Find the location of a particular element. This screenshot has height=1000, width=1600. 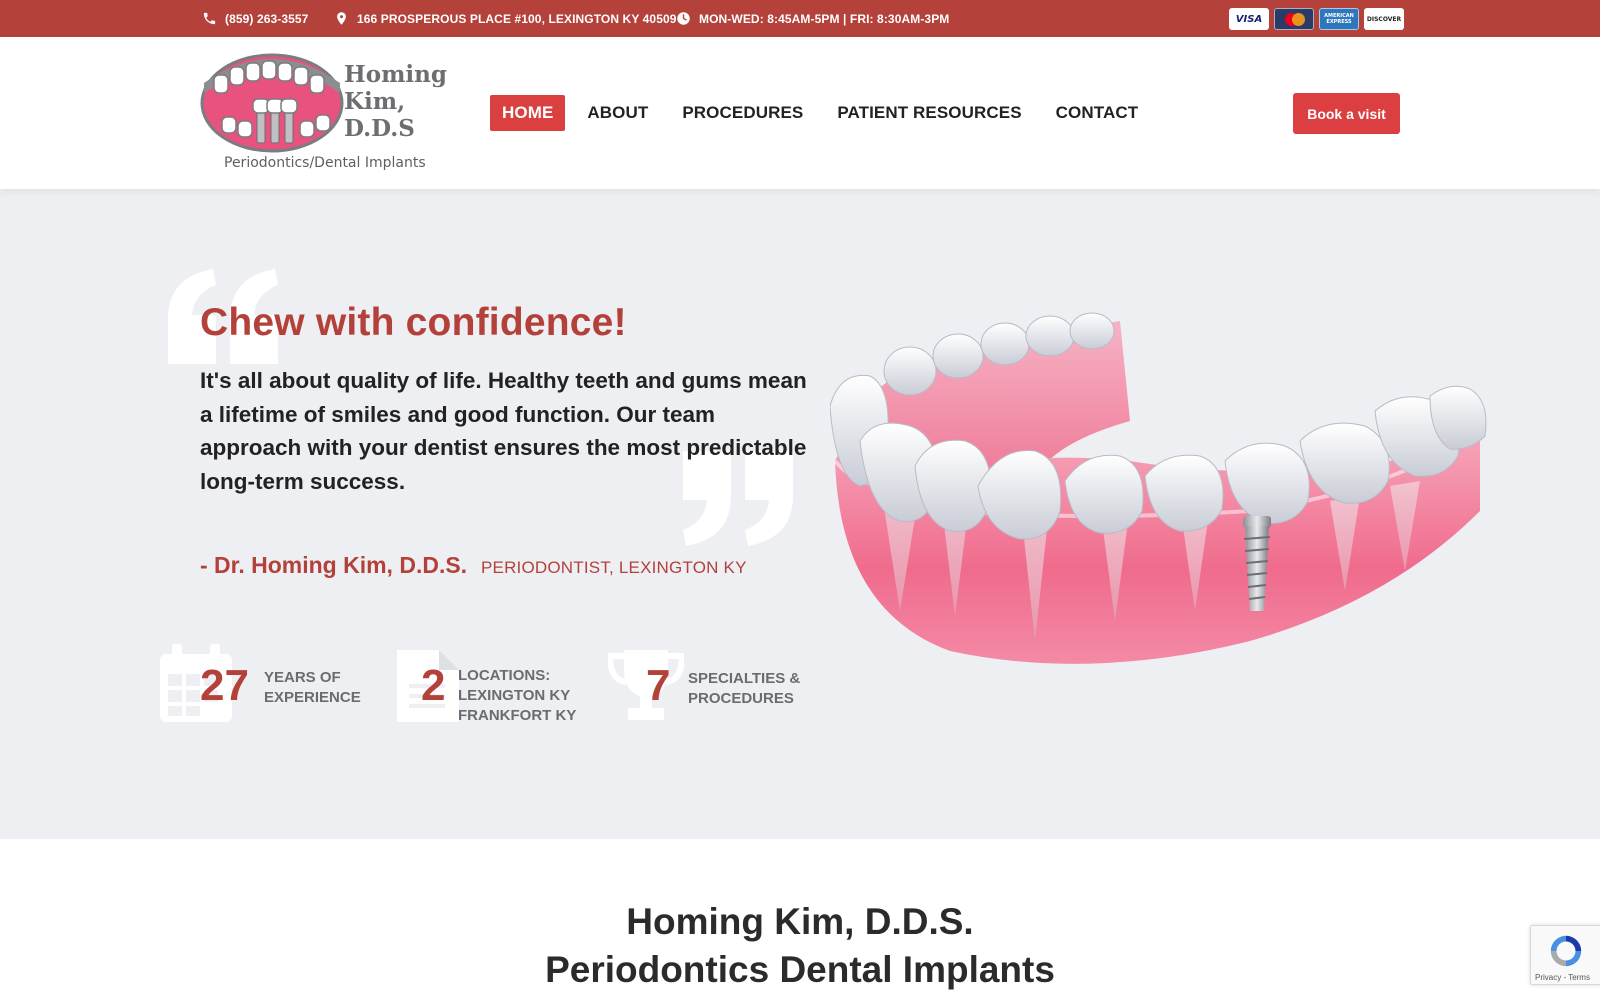

section-title-line-1: Homing Kim, D.D.S. is located at coordinates (800, 921).